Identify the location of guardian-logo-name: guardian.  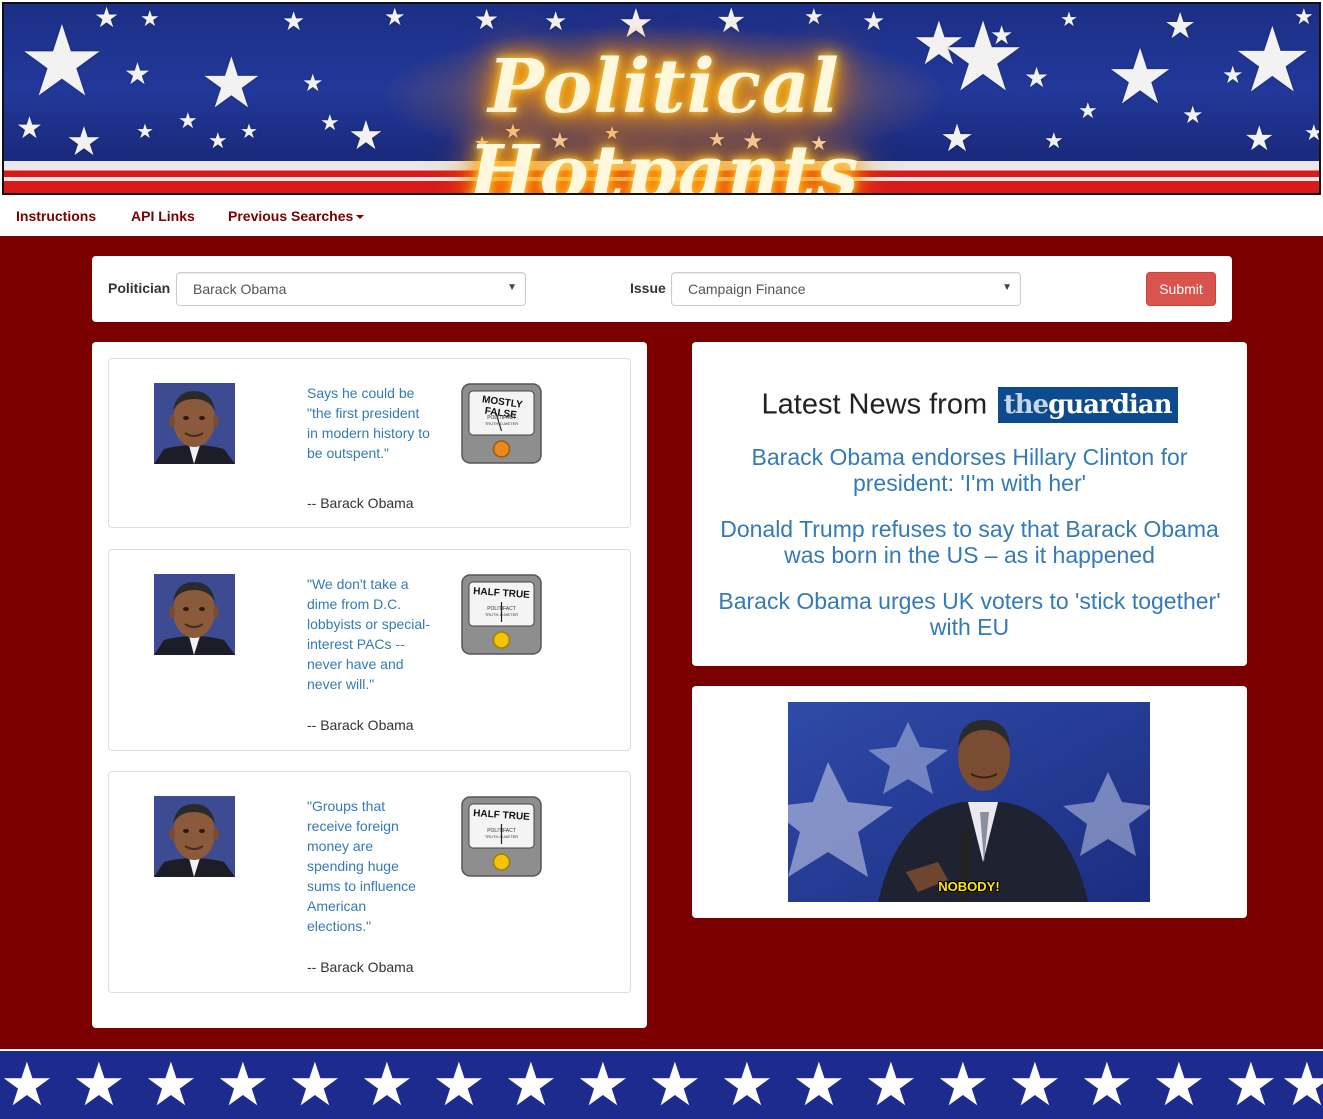
(1110, 405).